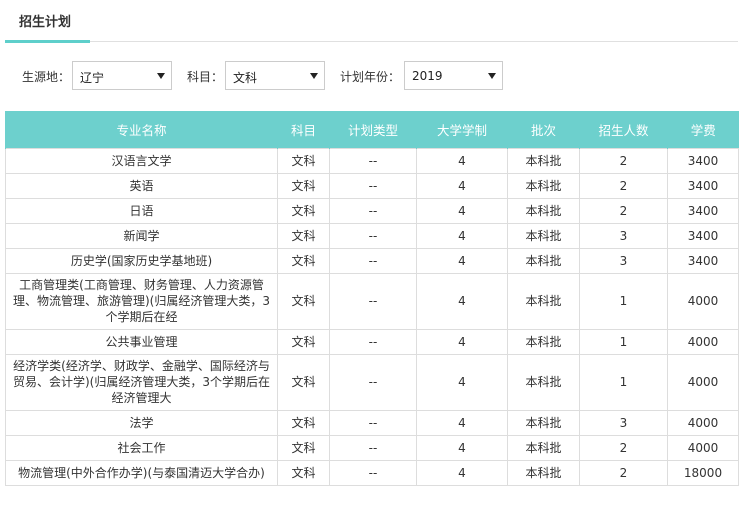 The width and height of the screenshot is (752, 507). What do you see at coordinates (141, 260) in the screenshot?
I see `cell-major: 历史学(国家历史学基地班)` at bounding box center [141, 260].